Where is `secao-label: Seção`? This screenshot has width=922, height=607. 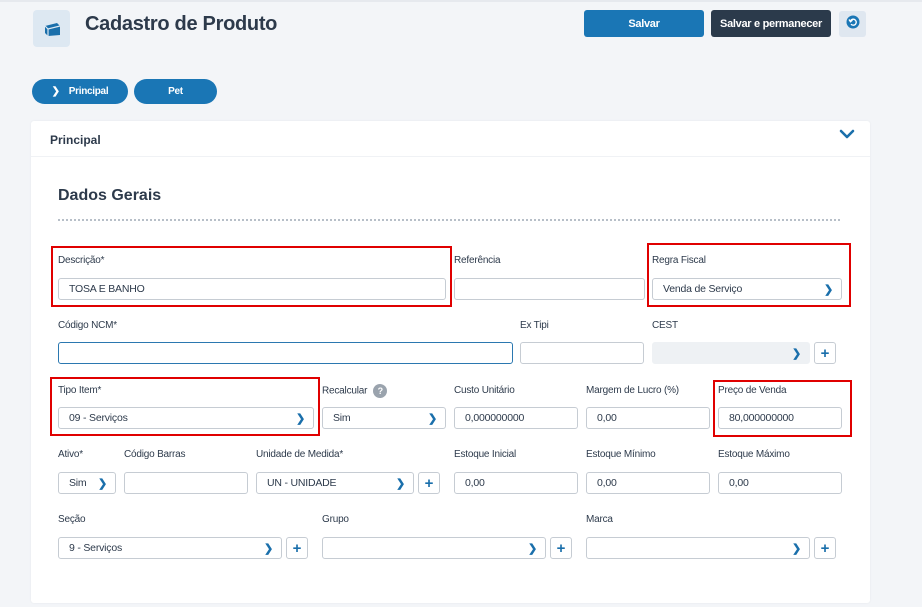 secao-label: Seção is located at coordinates (72, 519).